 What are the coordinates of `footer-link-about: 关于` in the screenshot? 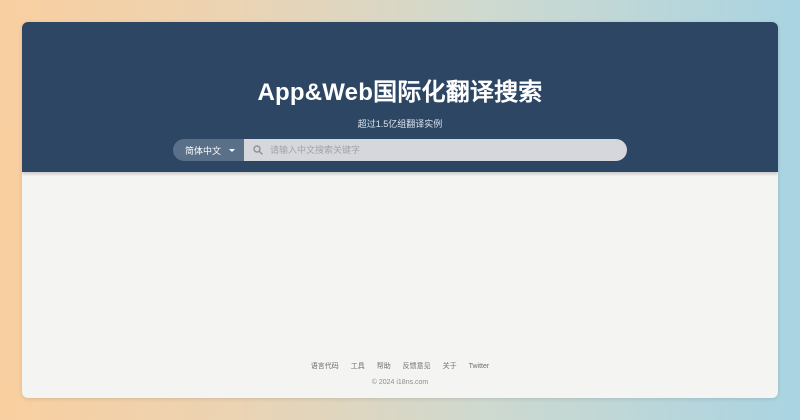 It's located at (450, 366).